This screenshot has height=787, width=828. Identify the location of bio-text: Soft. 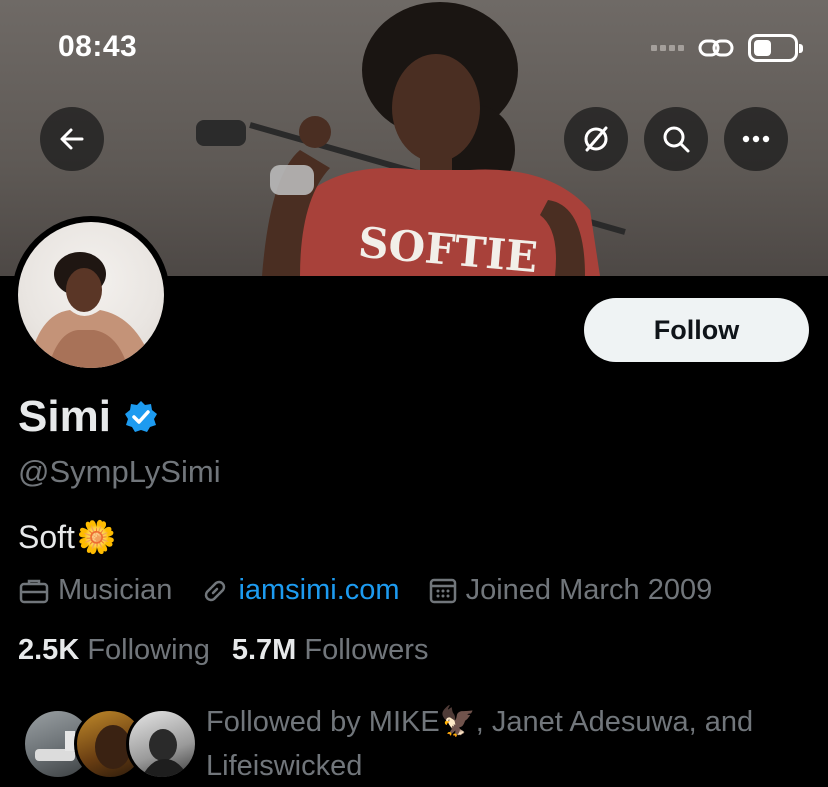
(46, 536).